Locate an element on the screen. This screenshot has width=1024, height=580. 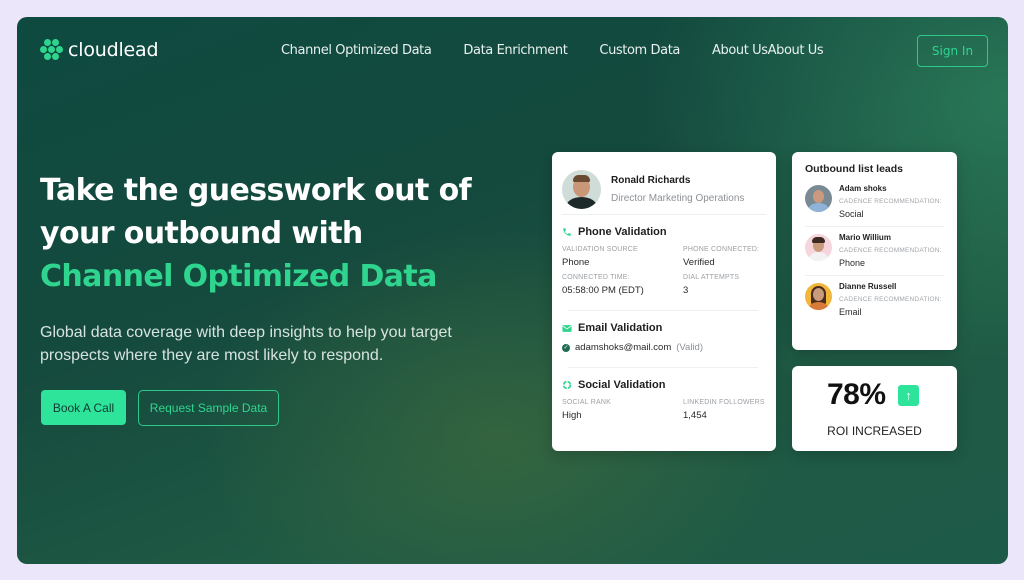
lead-value: Social is located at coordinates (851, 214).